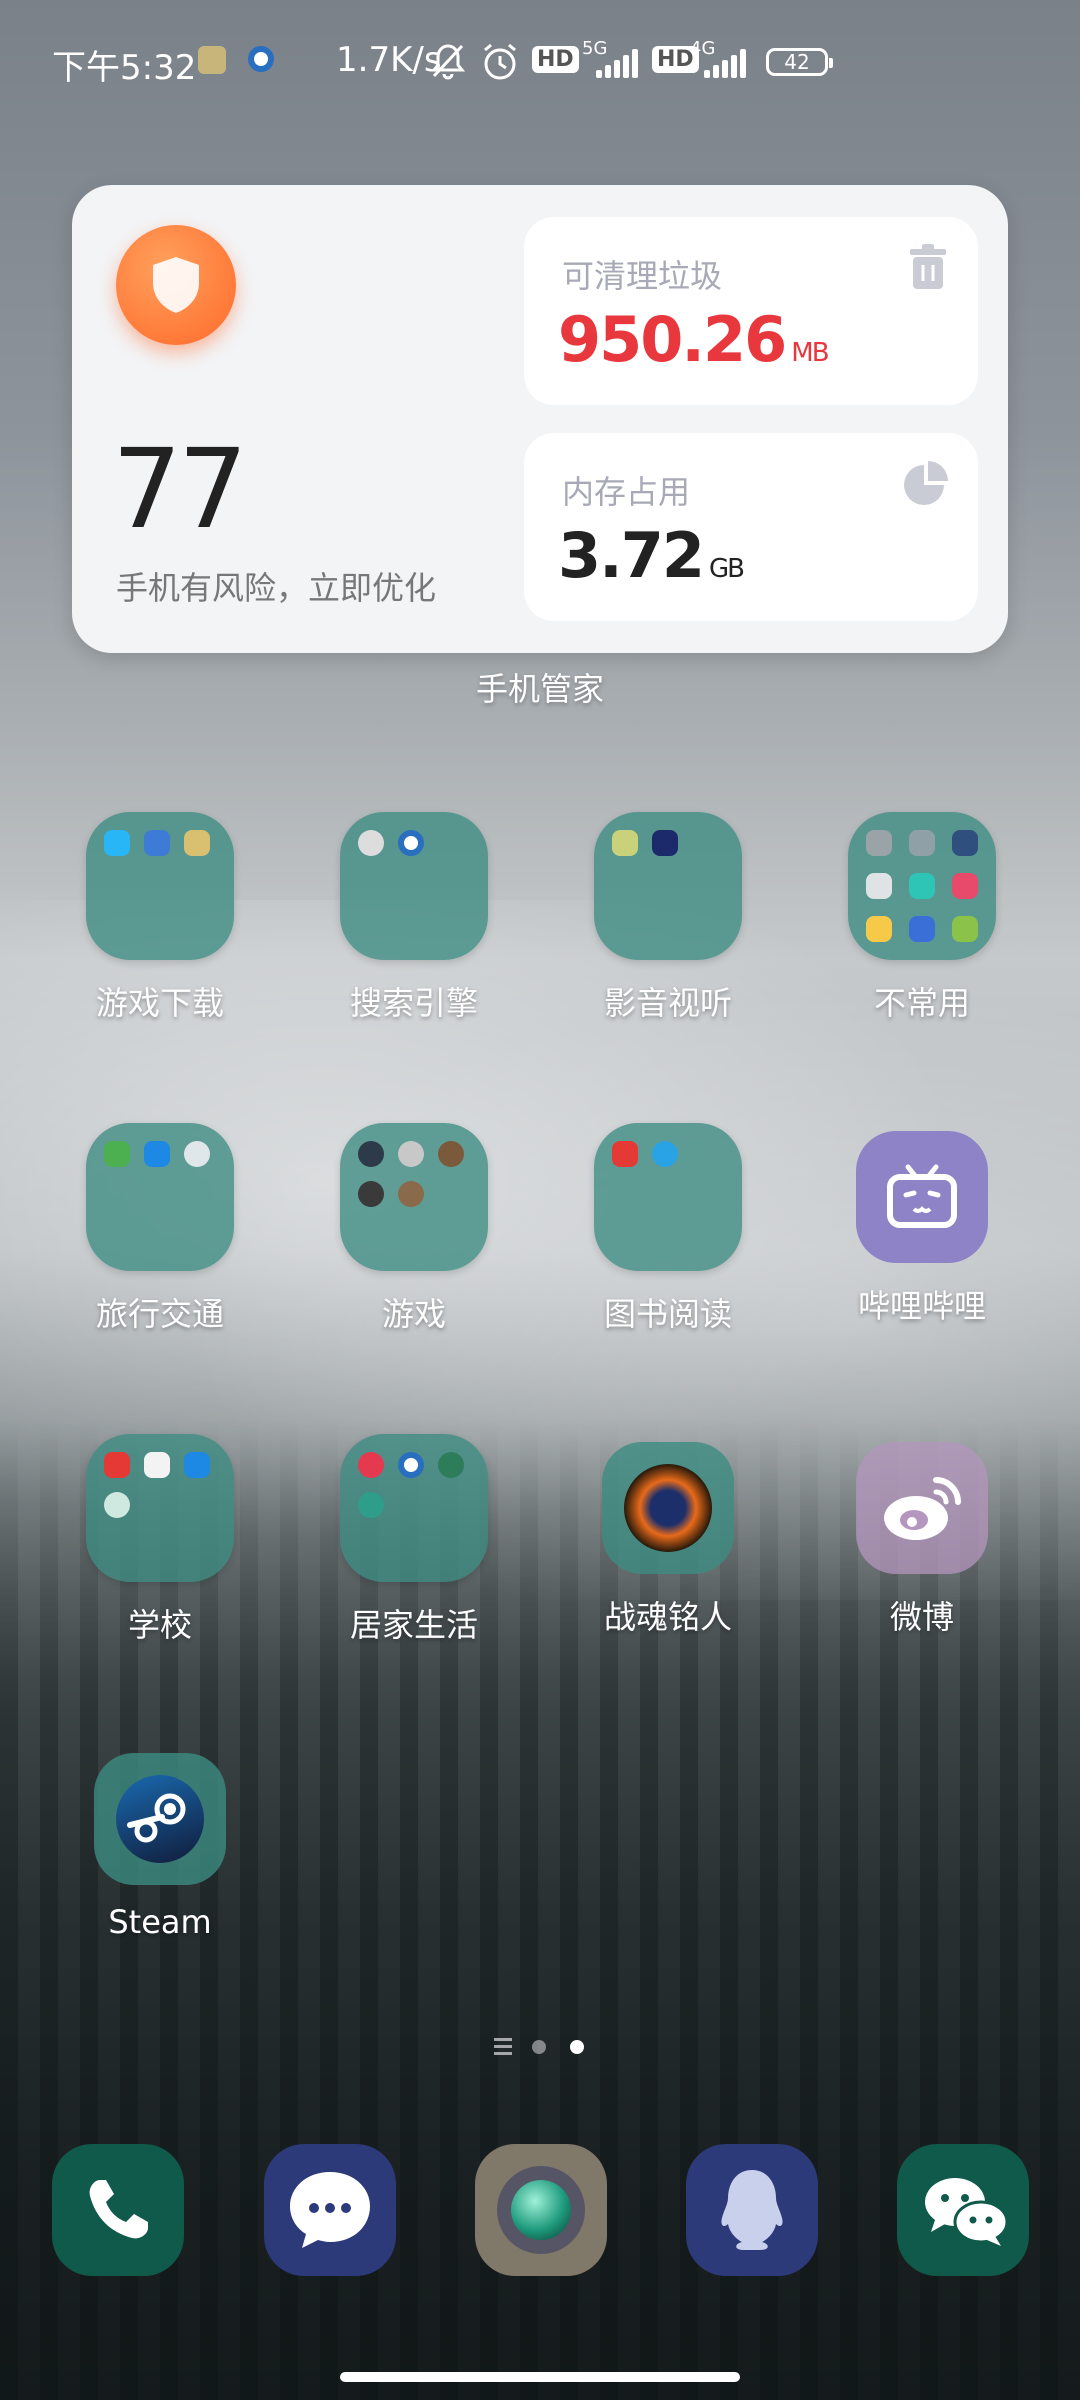 Image resolution: width=1080 pixels, height=2400 pixels. Describe the element at coordinates (810, 353) in the screenshot. I see `junk-unit: MB` at that location.